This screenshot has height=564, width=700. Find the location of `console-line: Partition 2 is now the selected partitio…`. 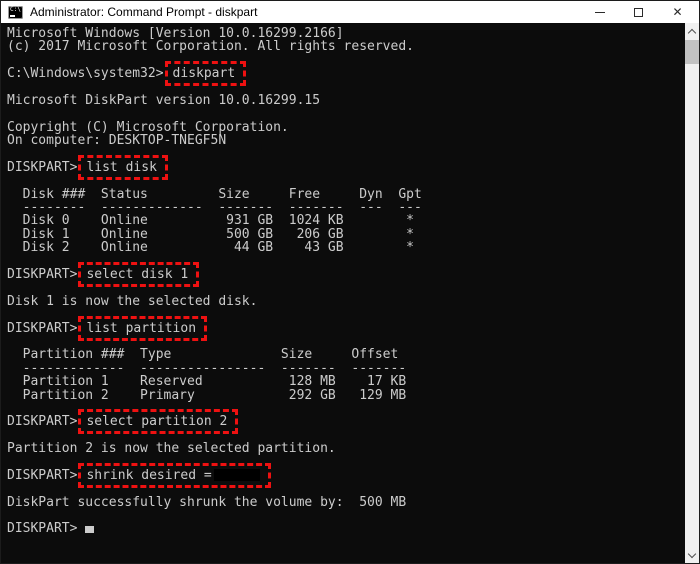

console-line: Partition 2 is now the selected partitio… is located at coordinates (171, 449).